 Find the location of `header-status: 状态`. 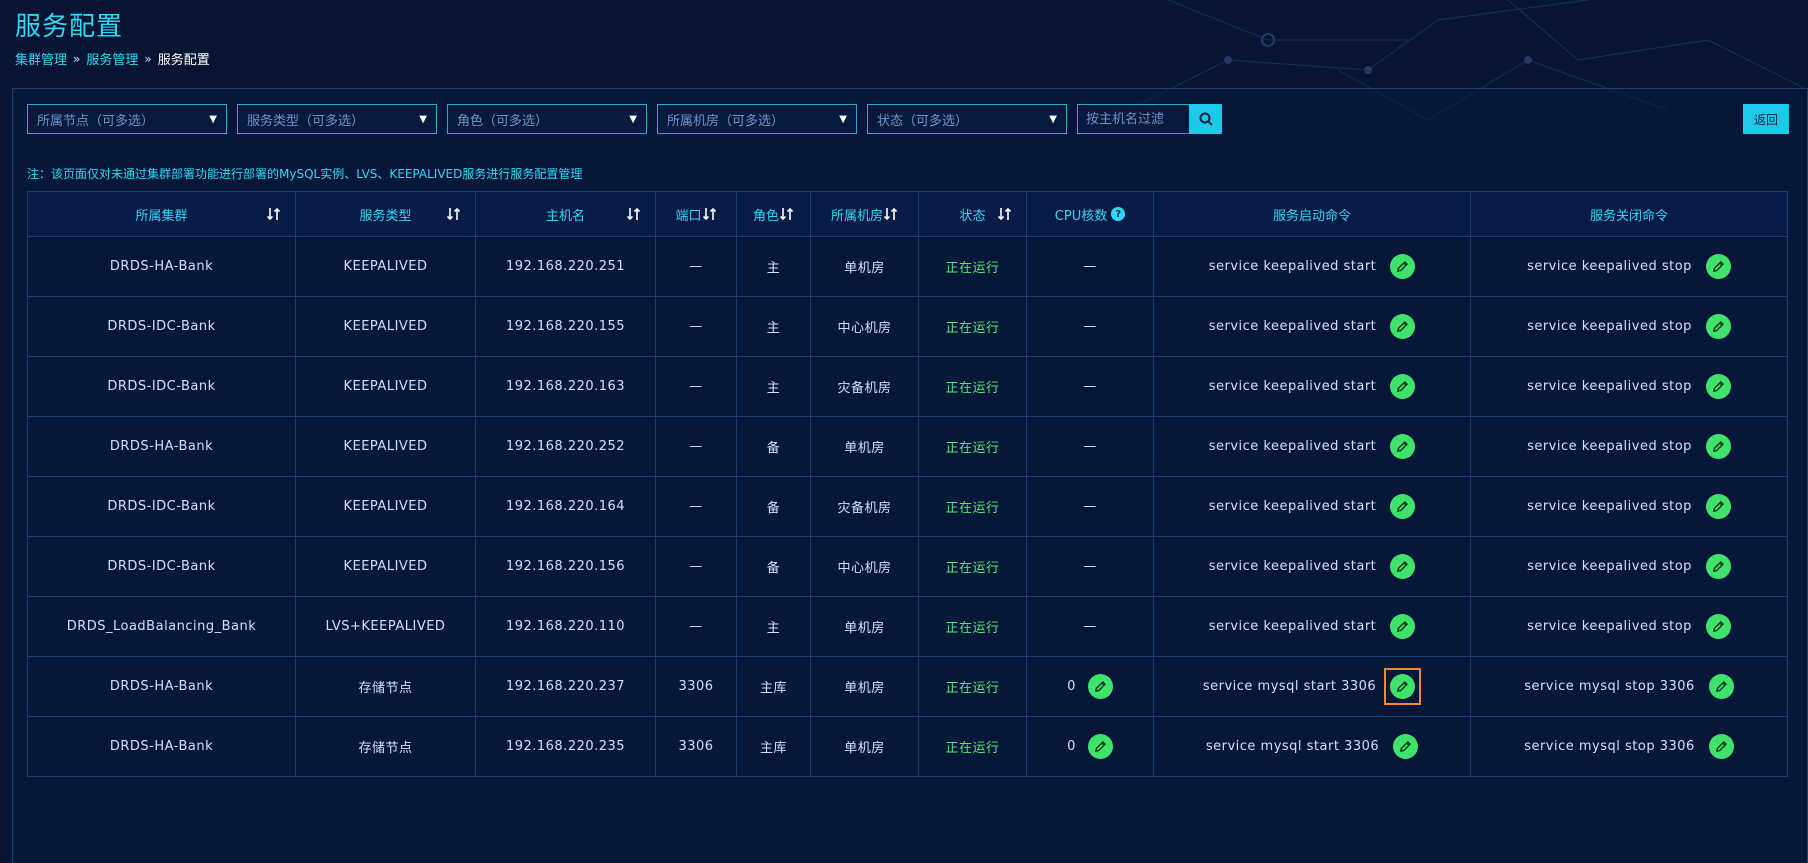

header-status: 状态 is located at coordinates (972, 214).